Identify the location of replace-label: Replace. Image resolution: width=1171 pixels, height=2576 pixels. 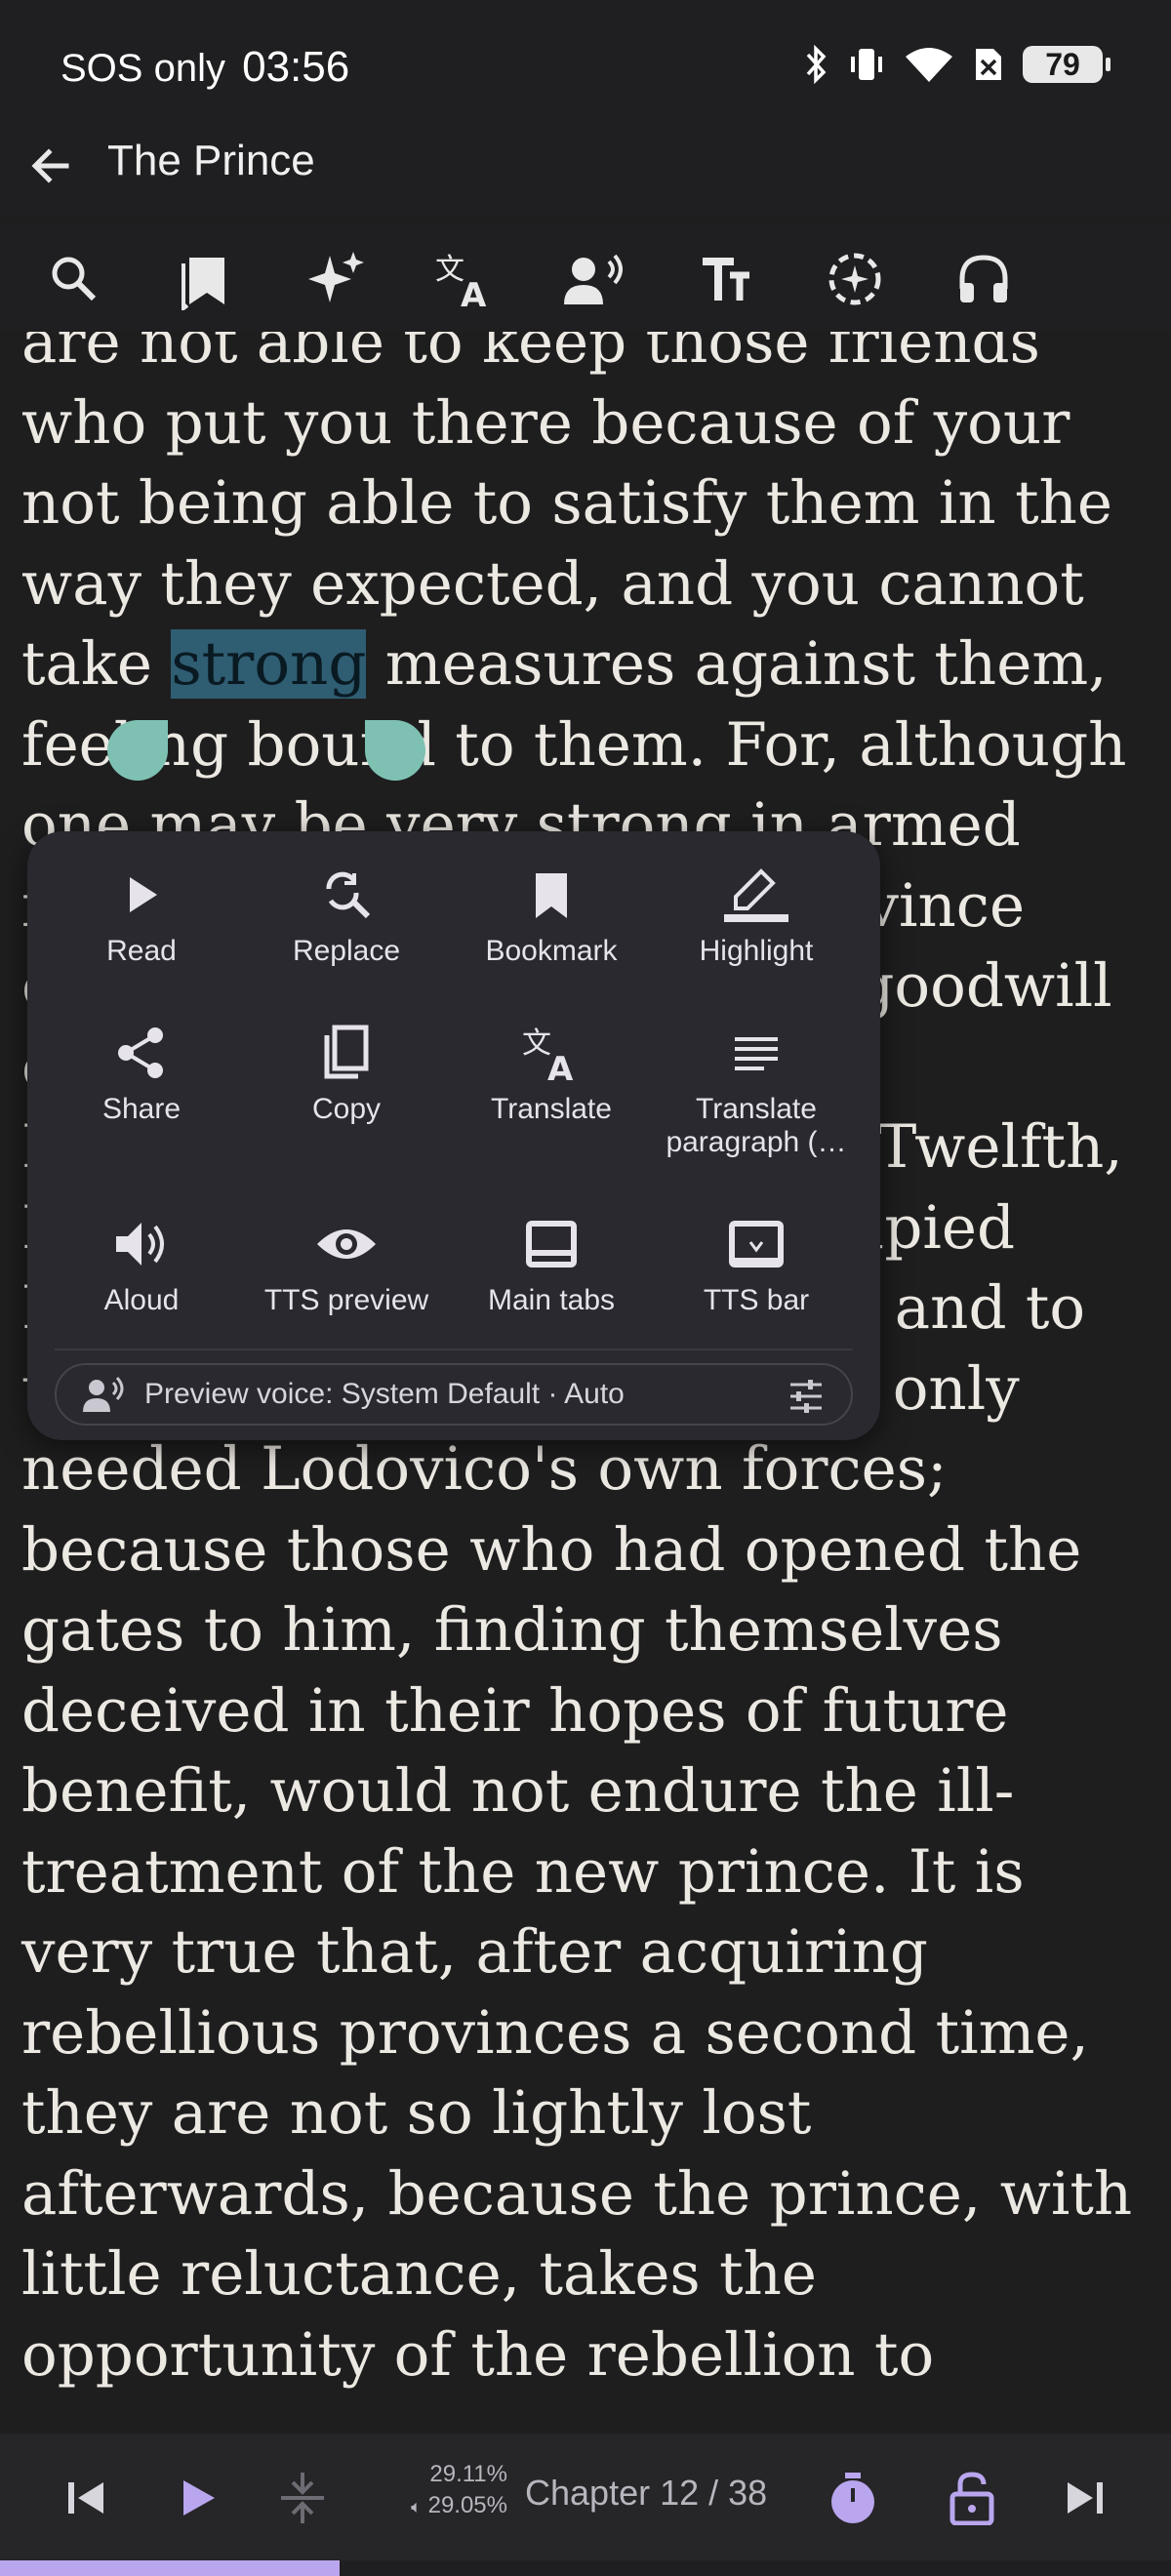
(346, 951).